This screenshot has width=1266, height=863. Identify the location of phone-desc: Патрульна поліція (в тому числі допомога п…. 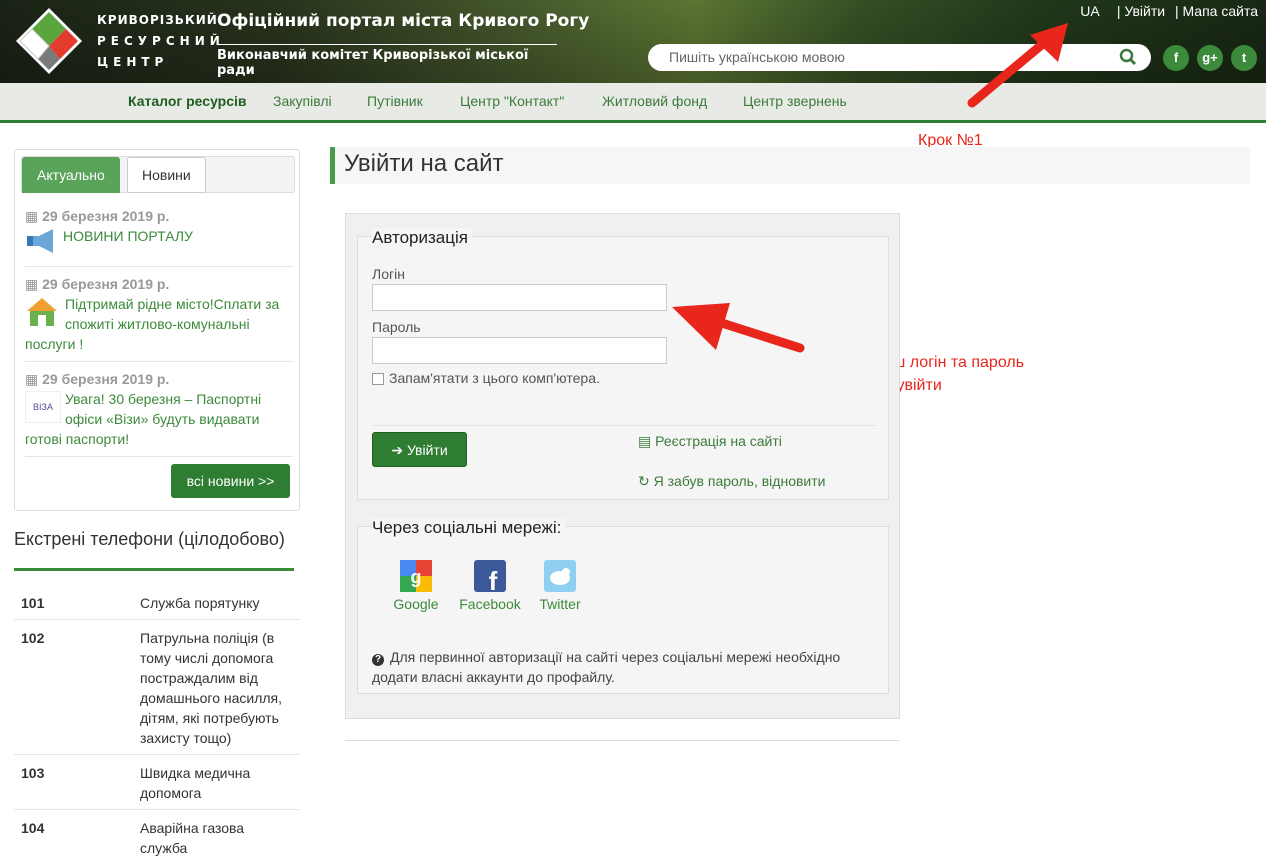
(211, 688).